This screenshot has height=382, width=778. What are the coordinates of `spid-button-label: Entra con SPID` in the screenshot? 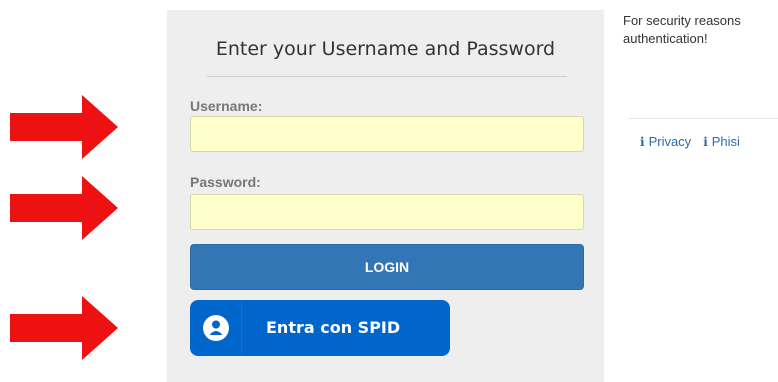 It's located at (333, 327).